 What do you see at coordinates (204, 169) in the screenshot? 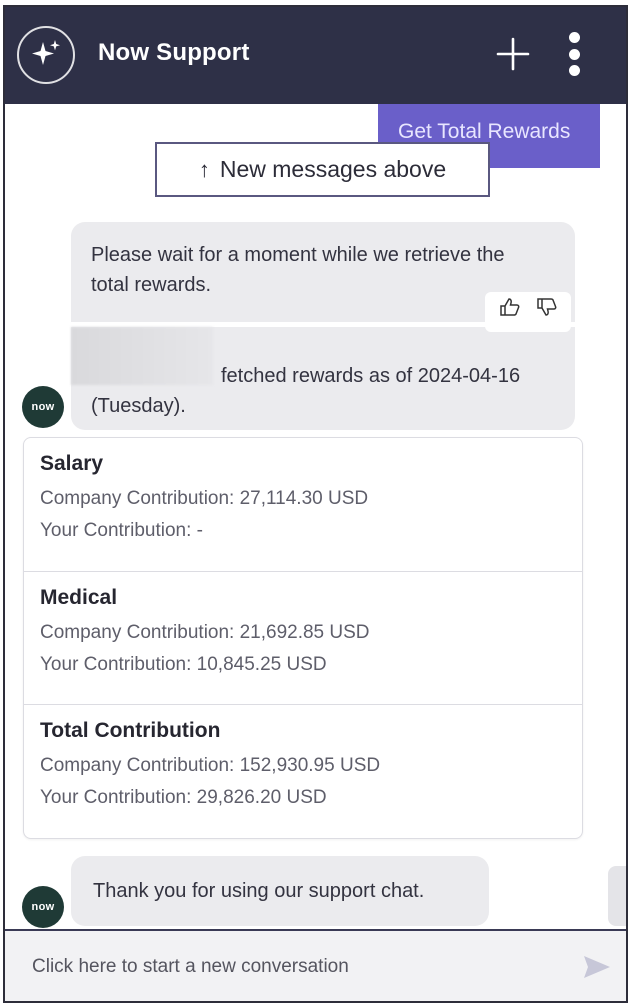
I see `arrow-up-icon: ↑` at bounding box center [204, 169].